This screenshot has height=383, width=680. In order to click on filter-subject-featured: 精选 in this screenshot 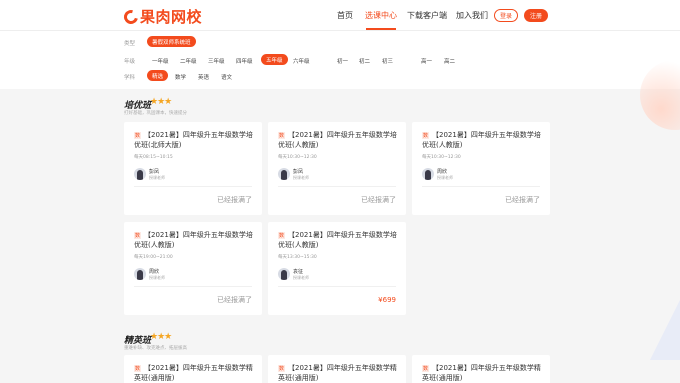, I will do `click(158, 75)`.